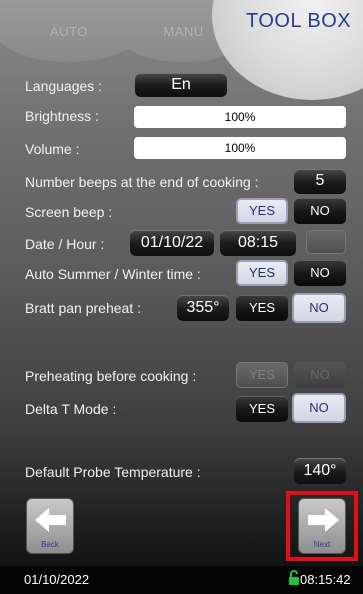  I want to click on probe-label: Default Probe Temperature :, so click(113, 472).